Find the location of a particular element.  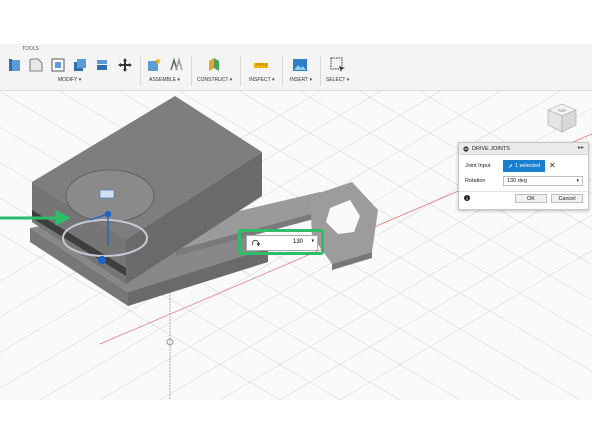

inspect-menu: INSPECT ▾ is located at coordinates (261, 80).